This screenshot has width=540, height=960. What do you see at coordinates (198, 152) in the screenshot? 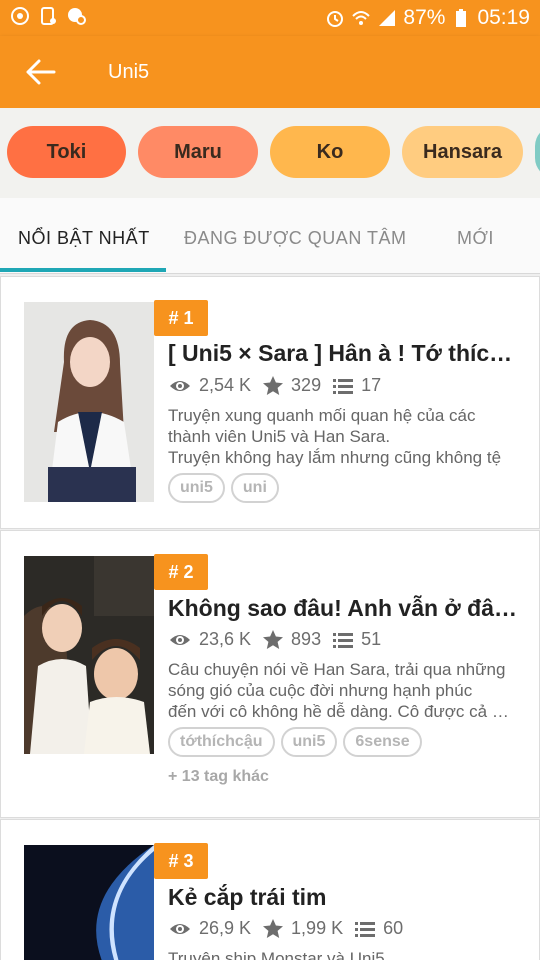
I see `chip-maru: Maru` at bounding box center [198, 152].